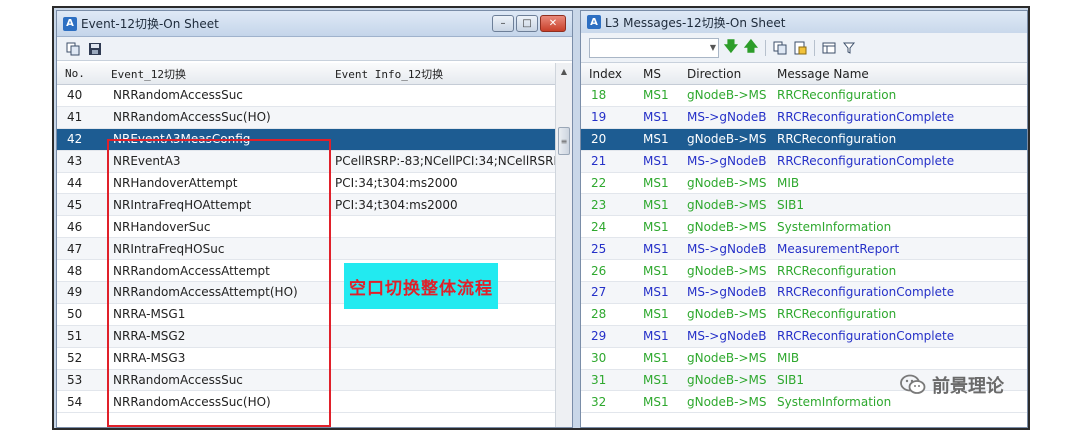  Describe the element at coordinates (314, 24) in the screenshot. I see `event-window-titlebar: A Event-12切换-On Sheet – □ ✕` at that location.